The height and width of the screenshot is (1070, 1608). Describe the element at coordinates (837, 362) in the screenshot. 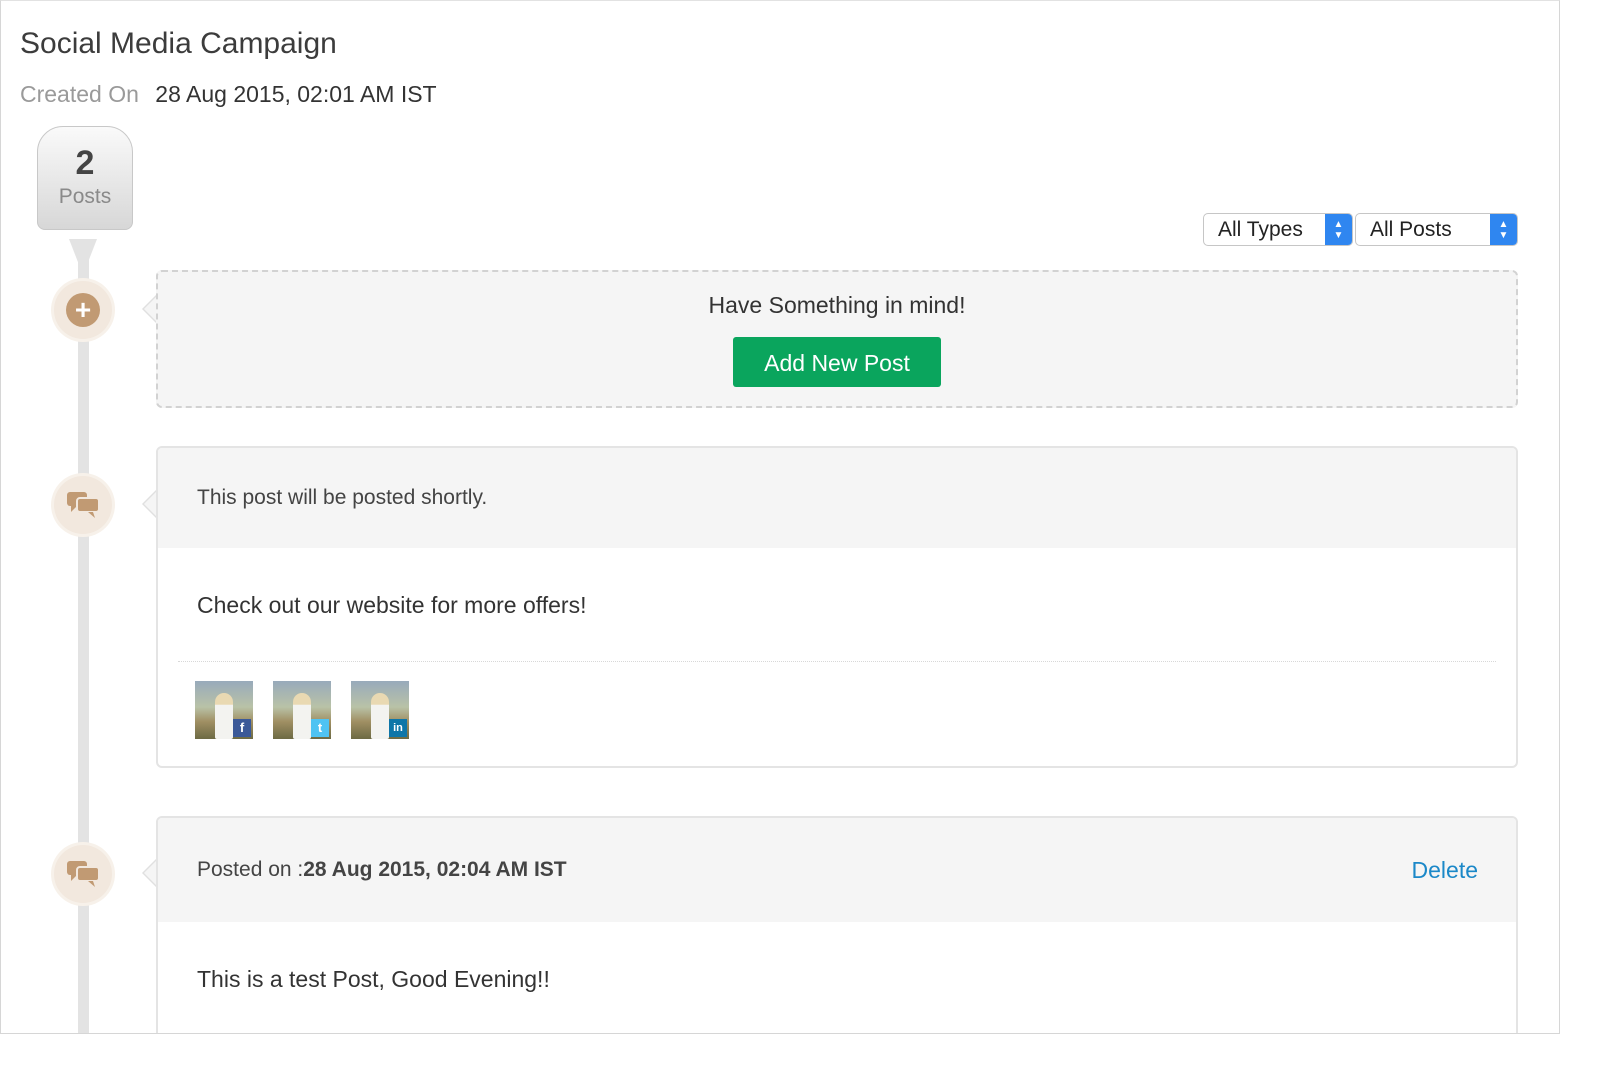

I see `add-new-post-button: Add New Post` at that location.